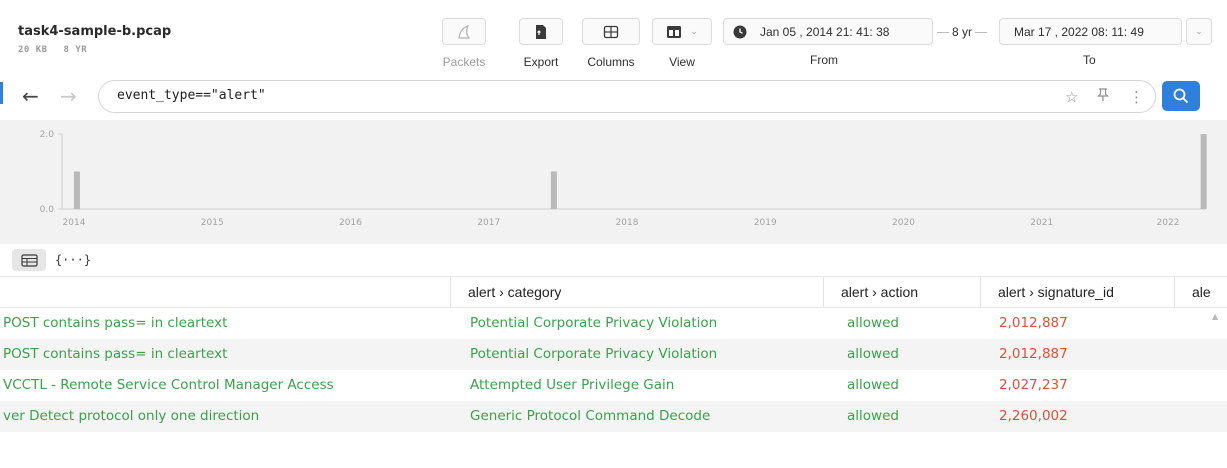  Describe the element at coordinates (824, 60) in the screenshot. I see `from-label: From` at that location.